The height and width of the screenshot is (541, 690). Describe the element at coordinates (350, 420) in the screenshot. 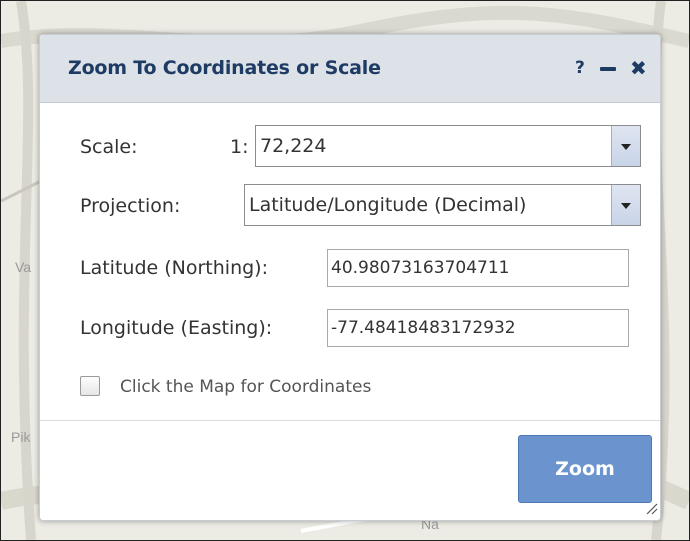

I see `divider` at that location.